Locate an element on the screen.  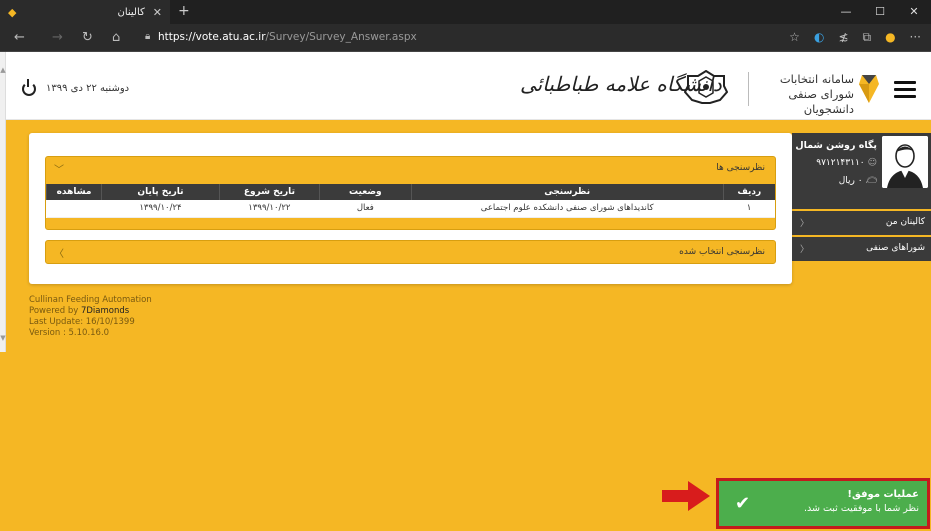
favorites-icon: ≴ is located at coordinates (843, 37).